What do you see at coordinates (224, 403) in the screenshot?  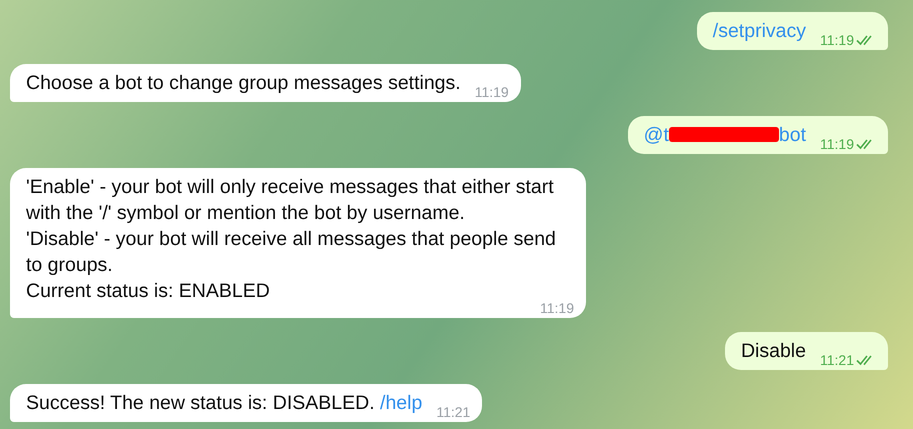 I see `message-text: Success! The new status is: DISABLED. /help` at bounding box center [224, 403].